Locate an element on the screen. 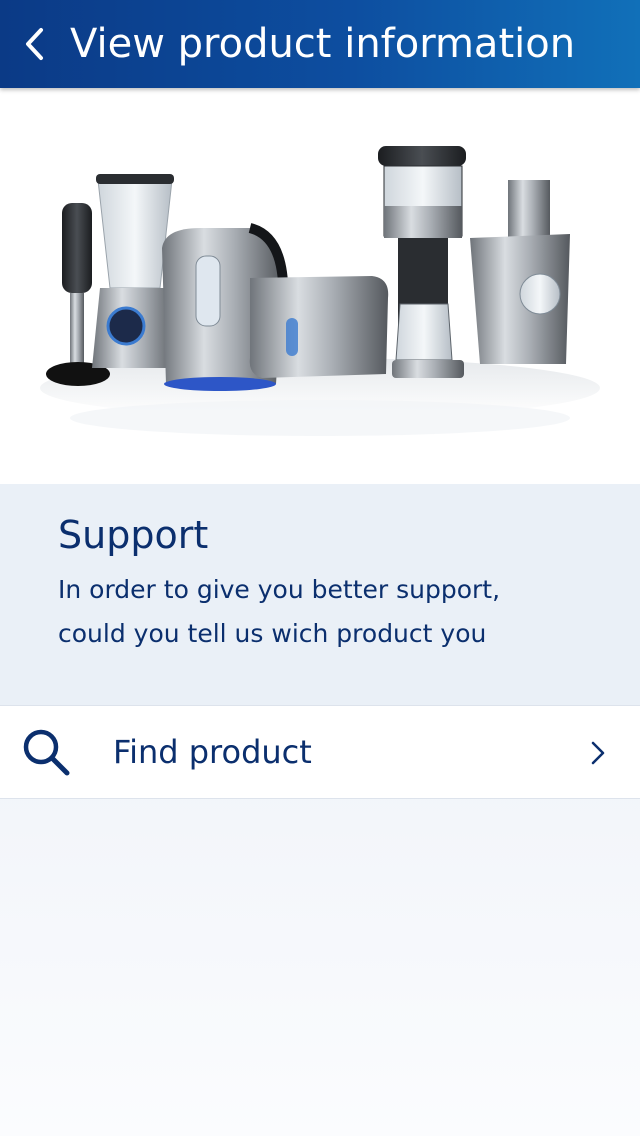  support-title: Support is located at coordinates (133, 535).